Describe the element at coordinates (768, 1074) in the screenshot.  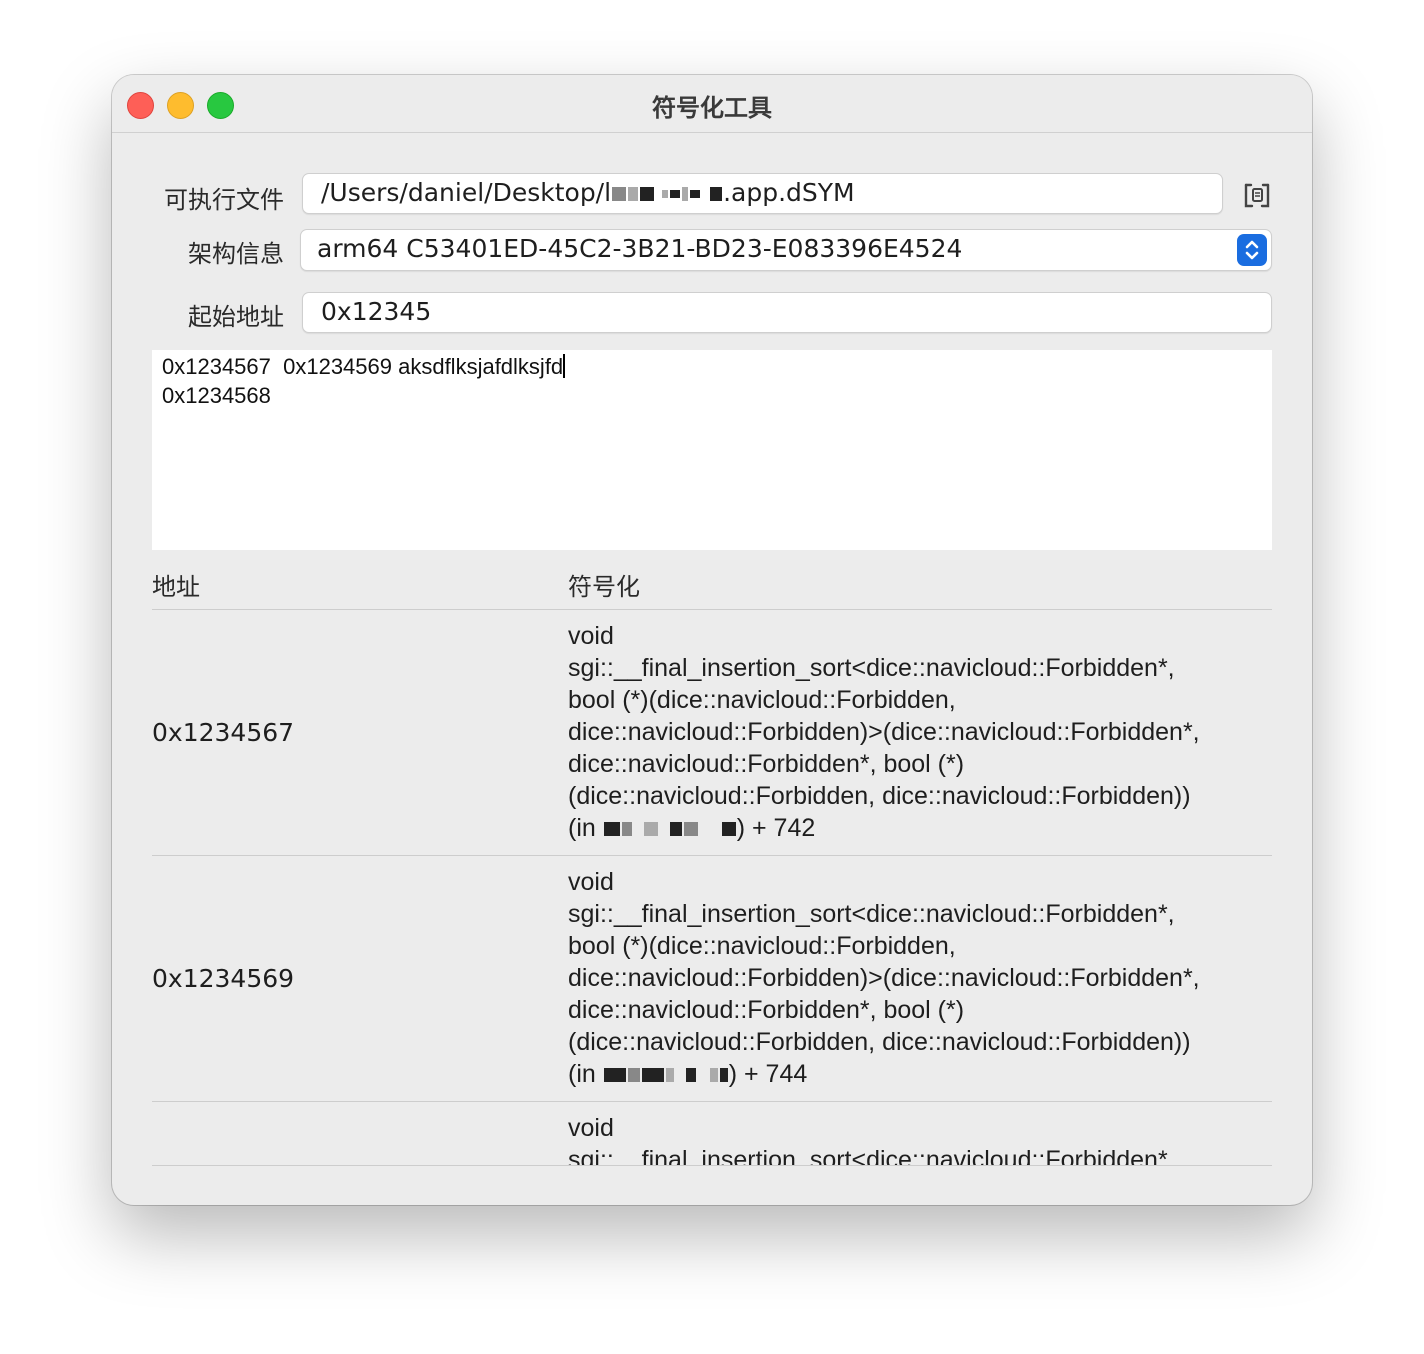
I see `tail-suffix: ) + 744` at that location.